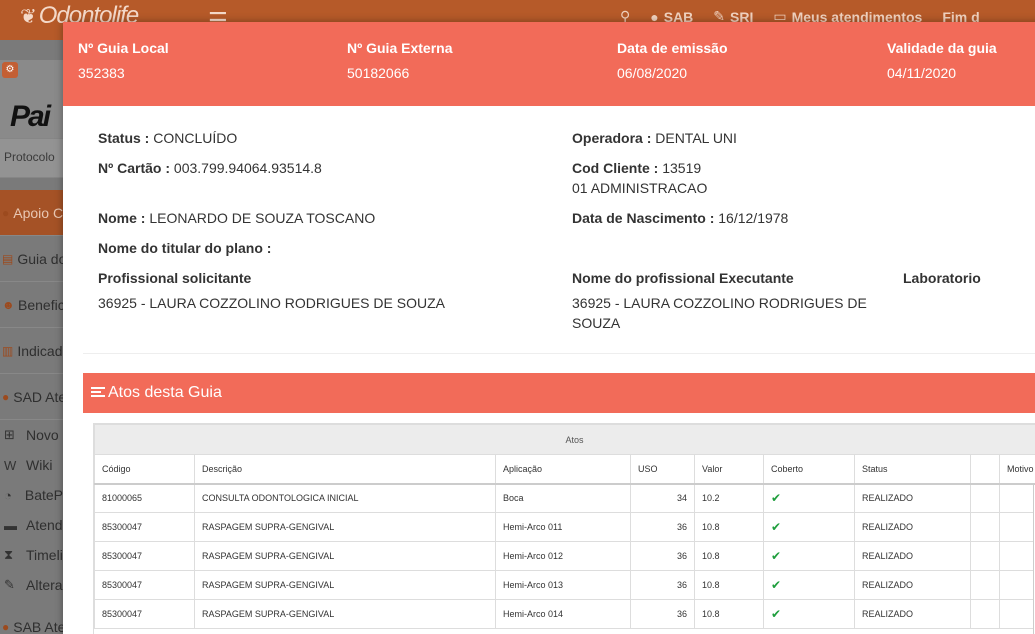  Describe the element at coordinates (210, 168) in the screenshot. I see `cartao-field: Nº Cartão : 003.799.94064.93514.8` at that location.